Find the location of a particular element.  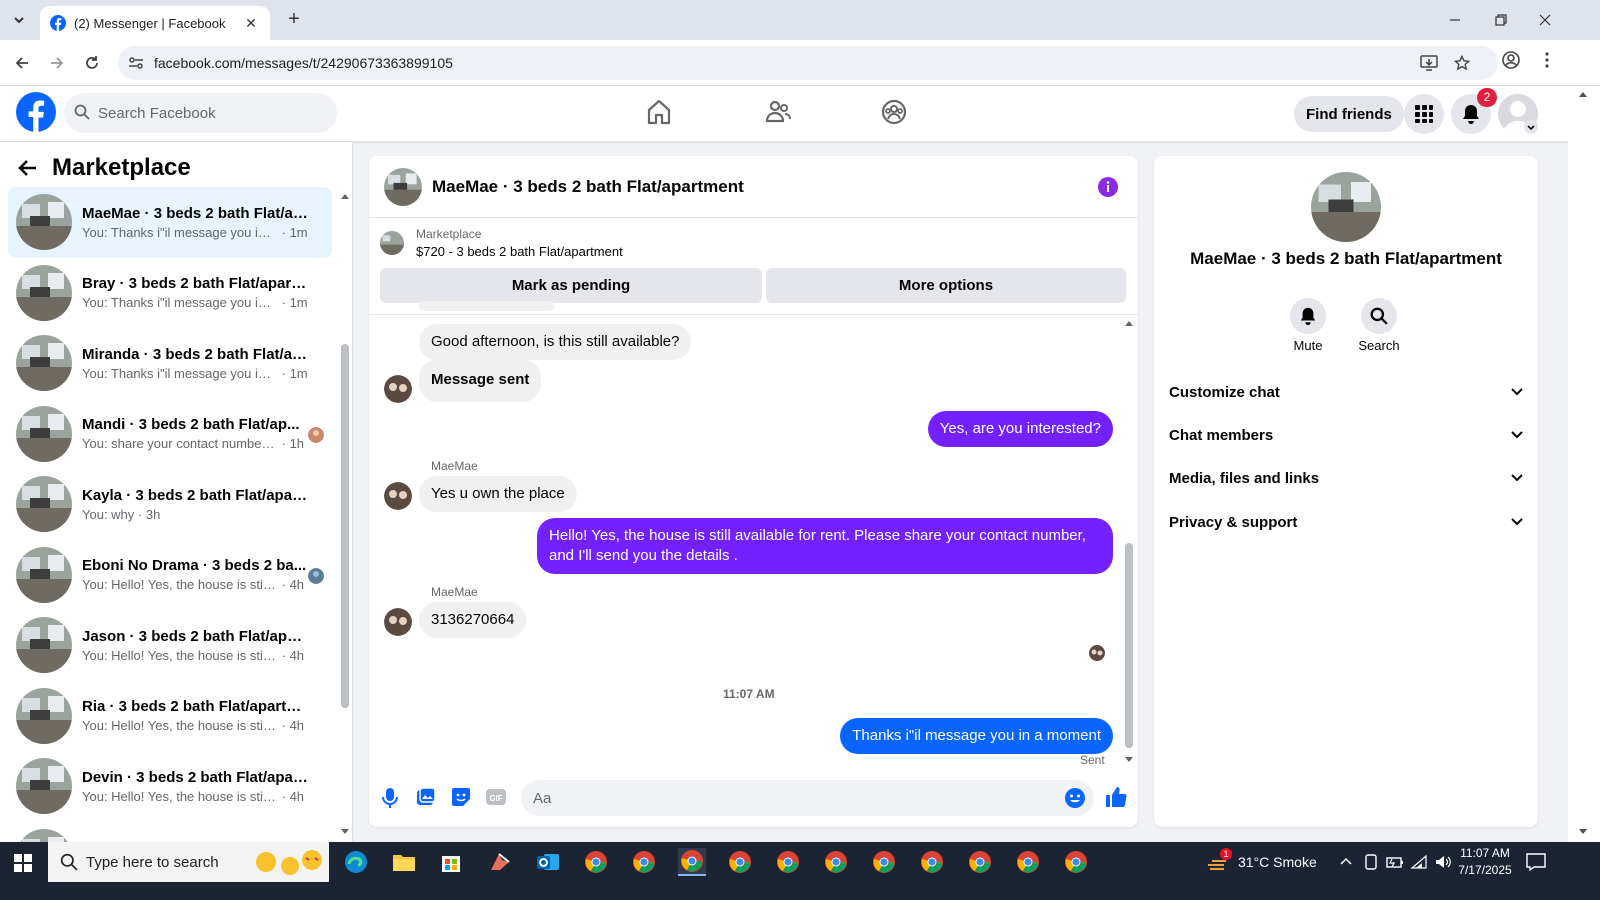

page-scrollbar-track is located at coordinates (1584, 464).